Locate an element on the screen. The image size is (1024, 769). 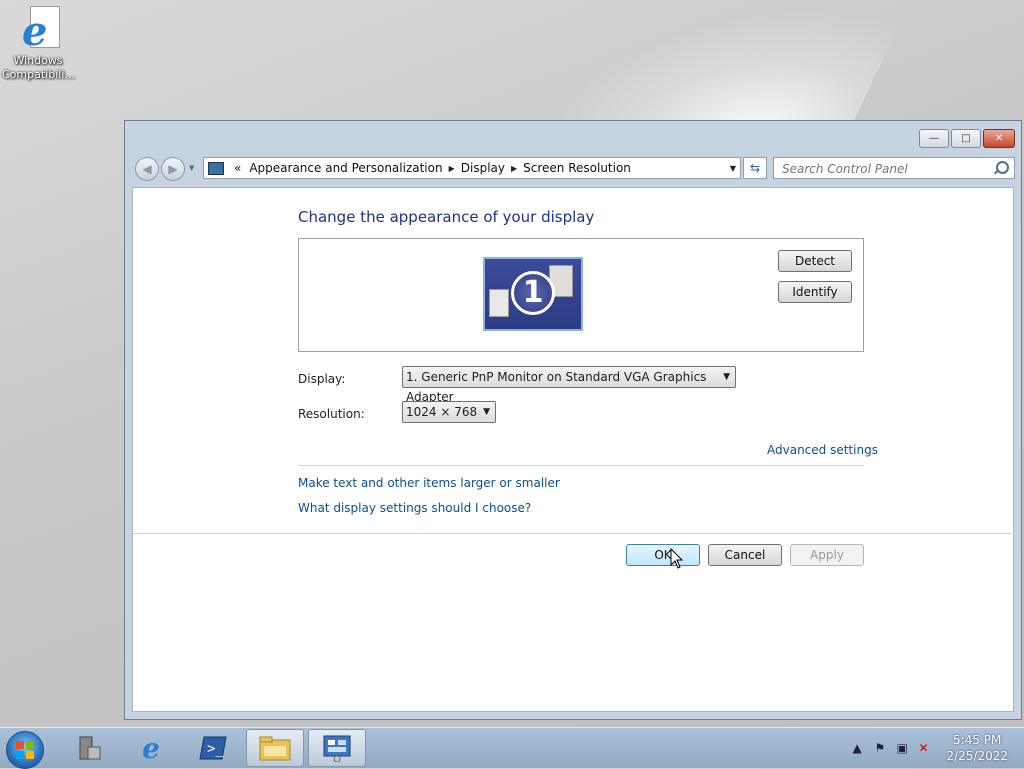
ok-button: OK is located at coordinates (663, 555).